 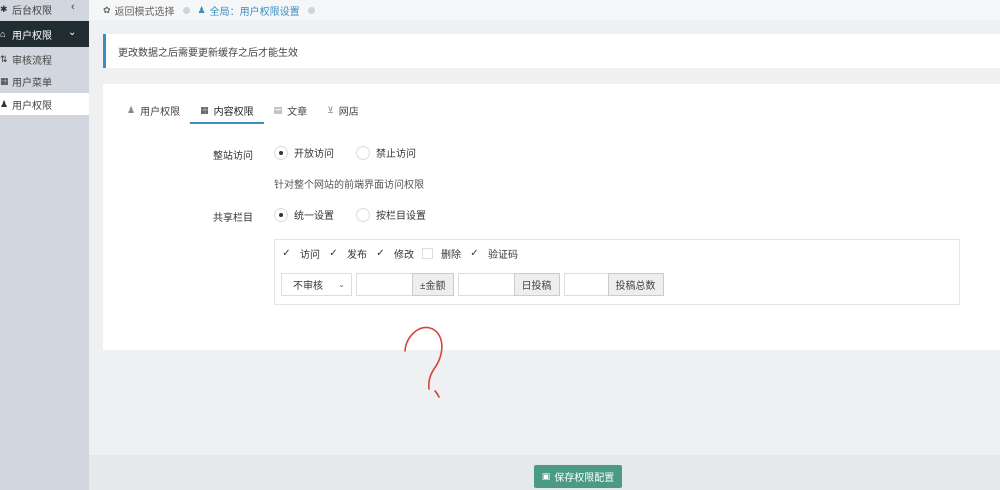 I want to click on radio-label: 统一设置, so click(x=314, y=216).